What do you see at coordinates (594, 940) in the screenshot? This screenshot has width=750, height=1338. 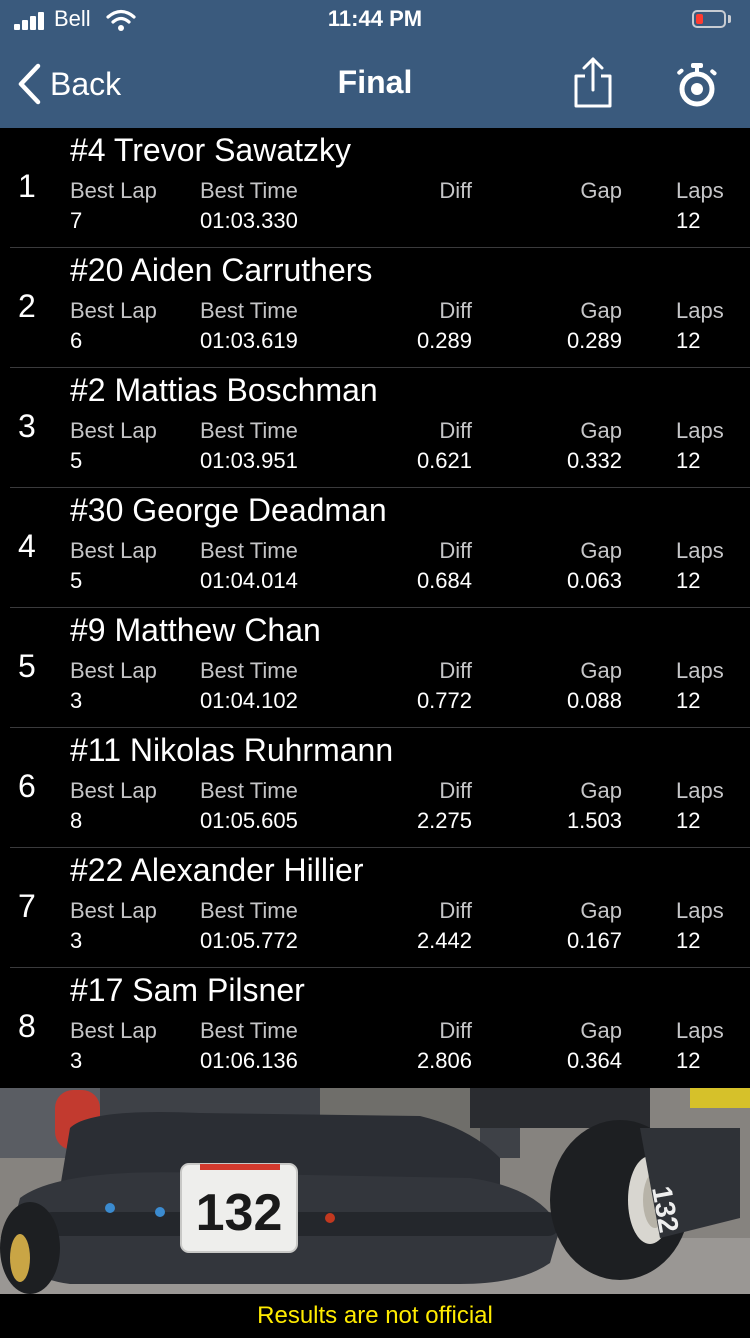 I see `gap-value: 0.167` at bounding box center [594, 940].